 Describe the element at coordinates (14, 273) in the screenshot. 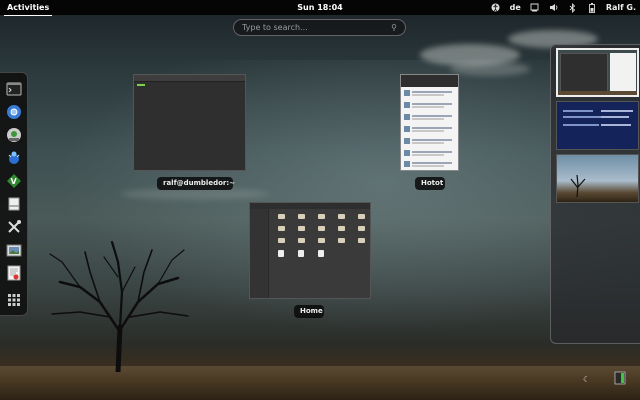

I see `text-editor-icon` at that location.